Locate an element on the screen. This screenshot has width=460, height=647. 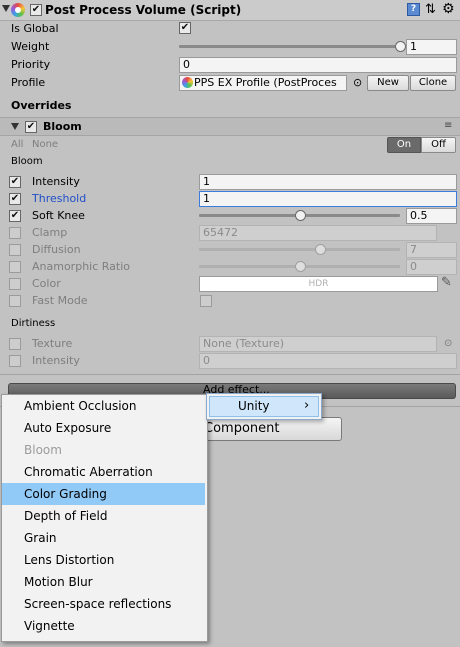
diffusion-override-checkbox is located at coordinates (15, 250).